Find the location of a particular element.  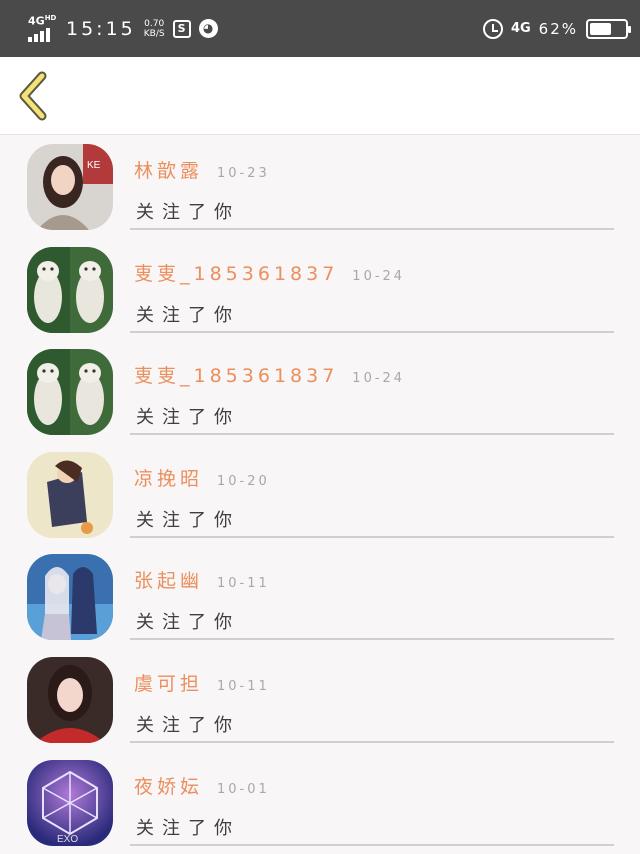

avatar: EXO is located at coordinates (70, 802).